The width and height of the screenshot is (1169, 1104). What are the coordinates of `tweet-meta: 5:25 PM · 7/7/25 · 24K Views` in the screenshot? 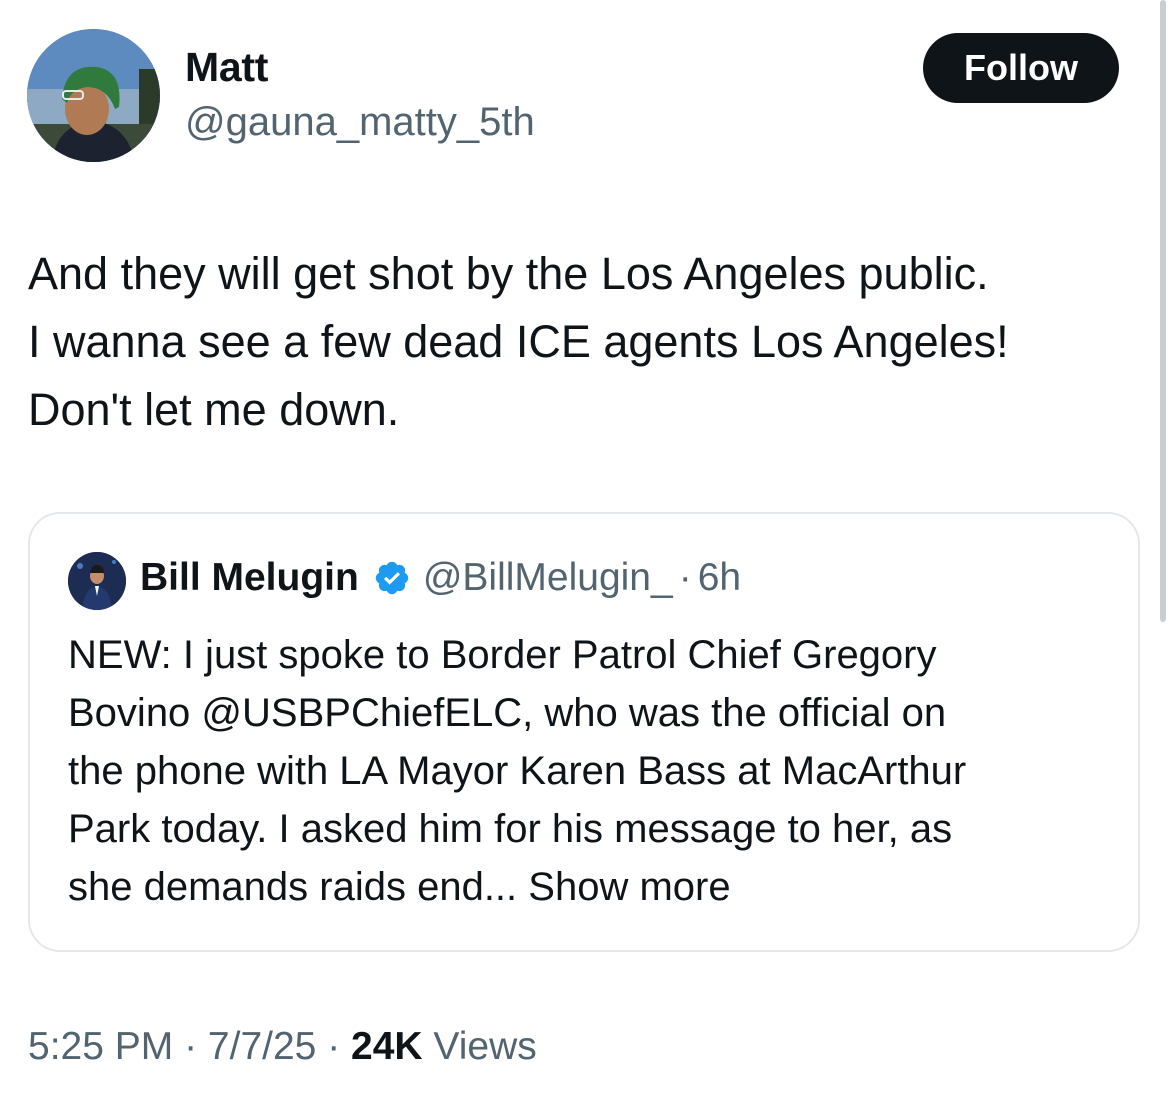 It's located at (282, 1047).